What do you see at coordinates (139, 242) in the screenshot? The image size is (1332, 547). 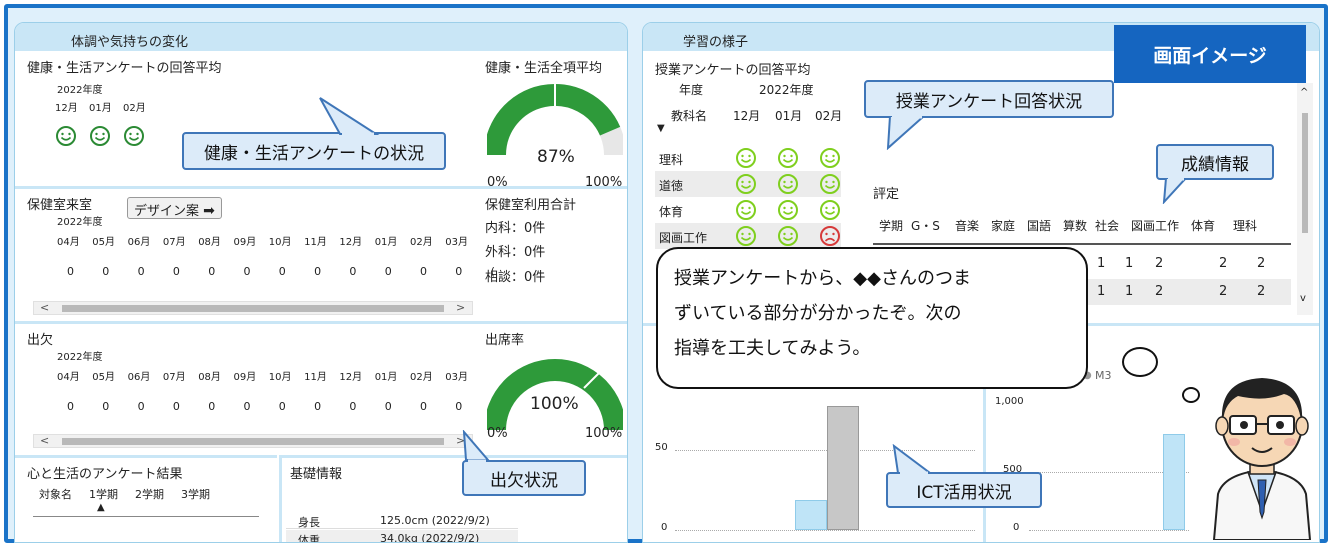 I see `nurse-month: 06月` at bounding box center [139, 242].